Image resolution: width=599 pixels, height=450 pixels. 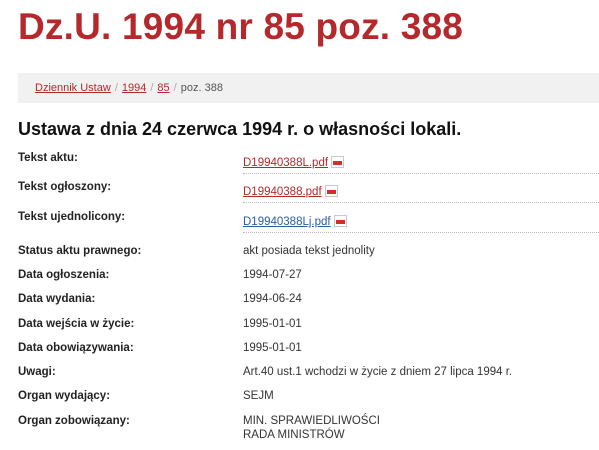 I want to click on value-data-ogloszenia: 1994-07-27, so click(x=272, y=275).